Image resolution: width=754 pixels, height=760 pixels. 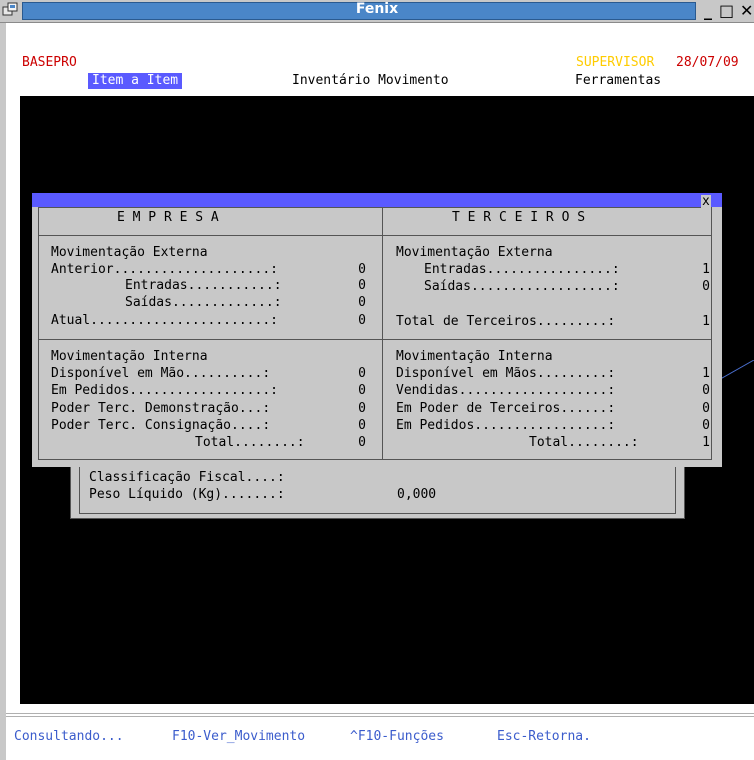 I want to click on menu-item-inventario-movimento: Inventário Movimento, so click(x=370, y=80).